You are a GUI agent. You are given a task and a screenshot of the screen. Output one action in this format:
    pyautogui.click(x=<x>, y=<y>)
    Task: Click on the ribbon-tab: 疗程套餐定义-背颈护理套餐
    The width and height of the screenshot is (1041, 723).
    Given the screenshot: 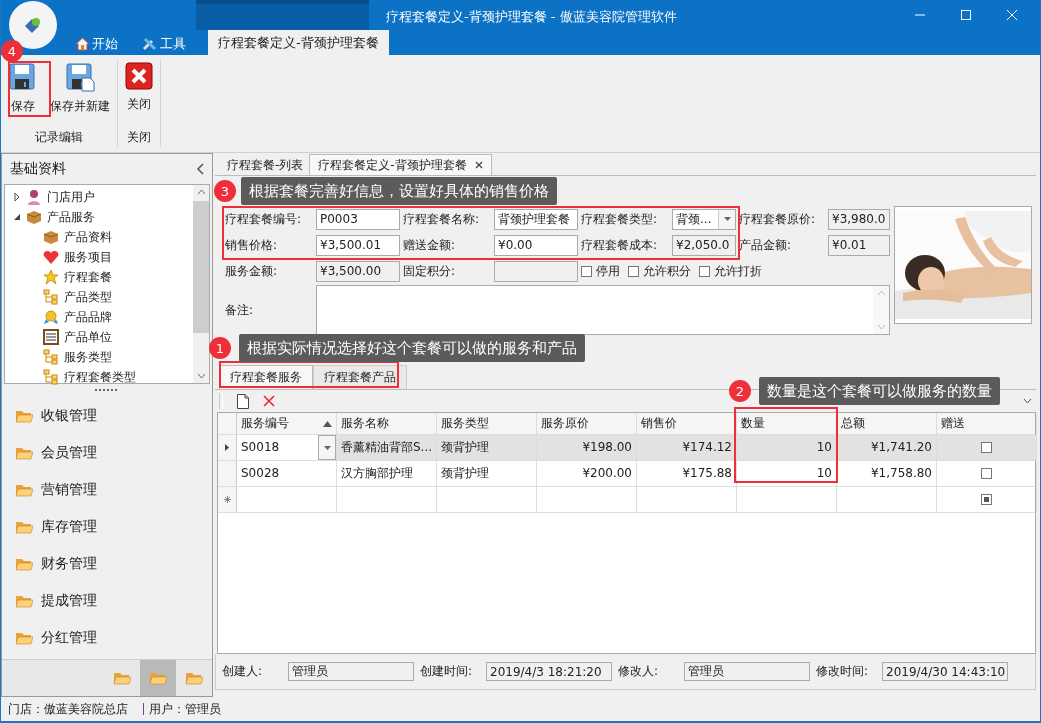 What is the action you would take?
    pyautogui.click(x=298, y=42)
    